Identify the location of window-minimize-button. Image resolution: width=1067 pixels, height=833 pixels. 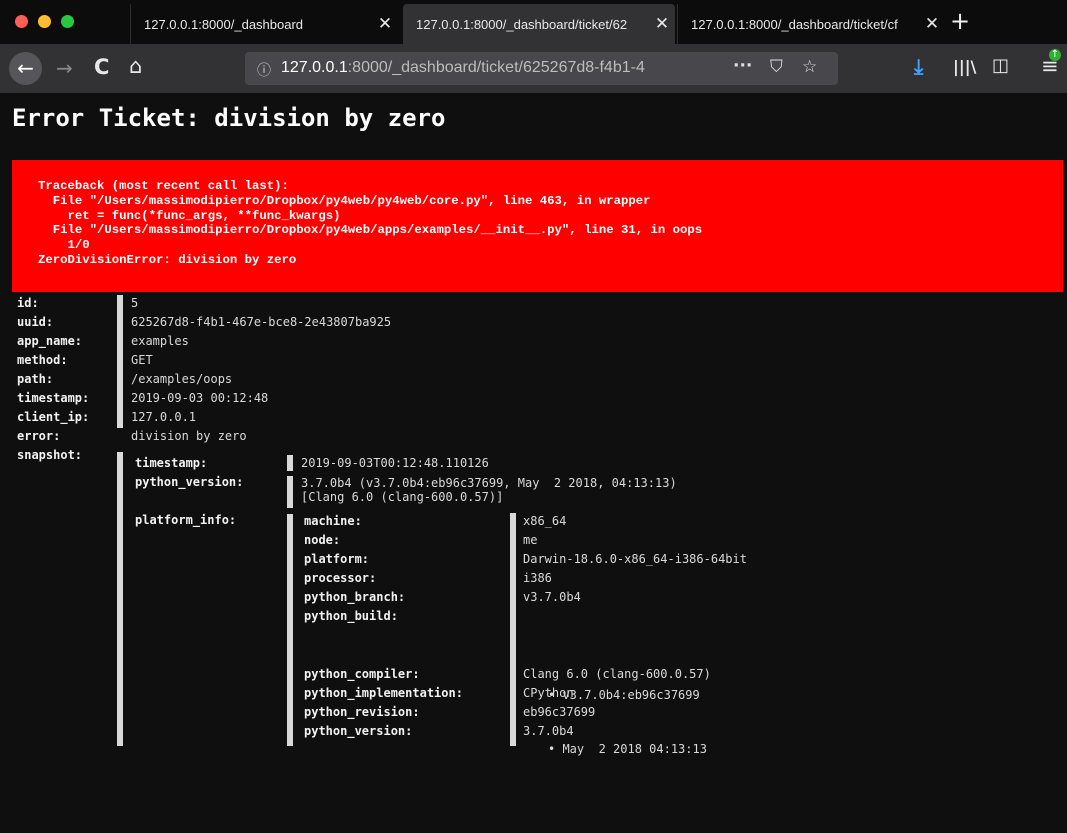
(44, 21).